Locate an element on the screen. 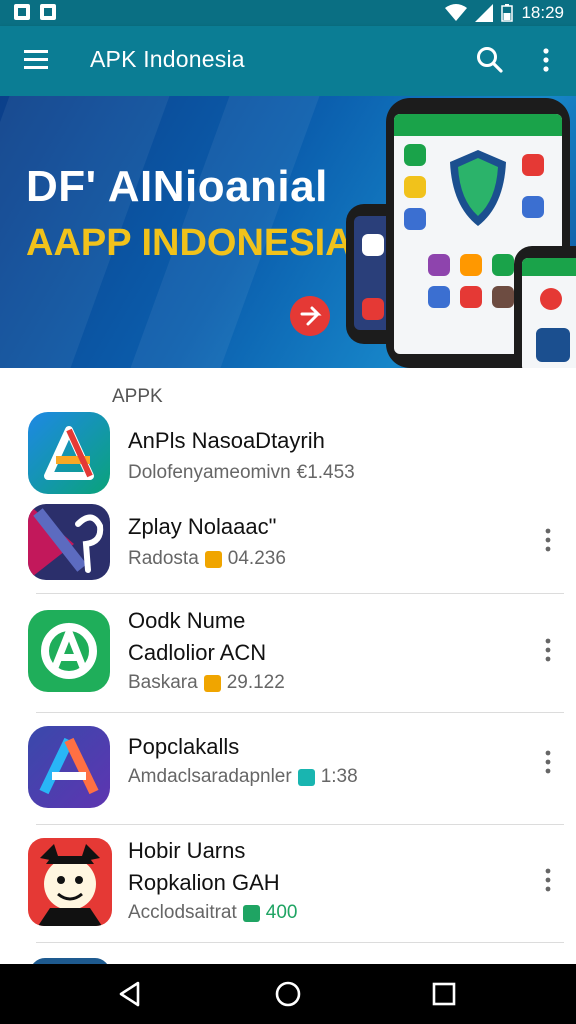  shield-icon is located at coordinates (478, 188).